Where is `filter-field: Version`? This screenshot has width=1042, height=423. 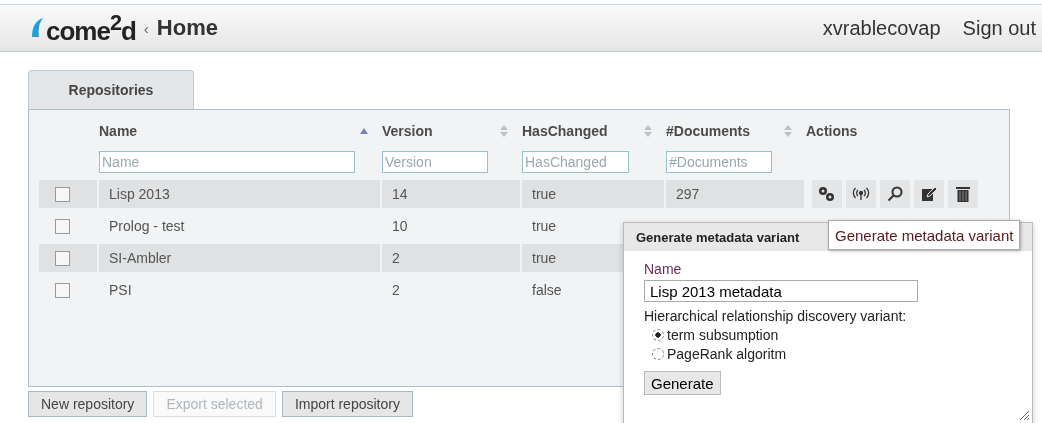
filter-field: Version is located at coordinates (435, 162).